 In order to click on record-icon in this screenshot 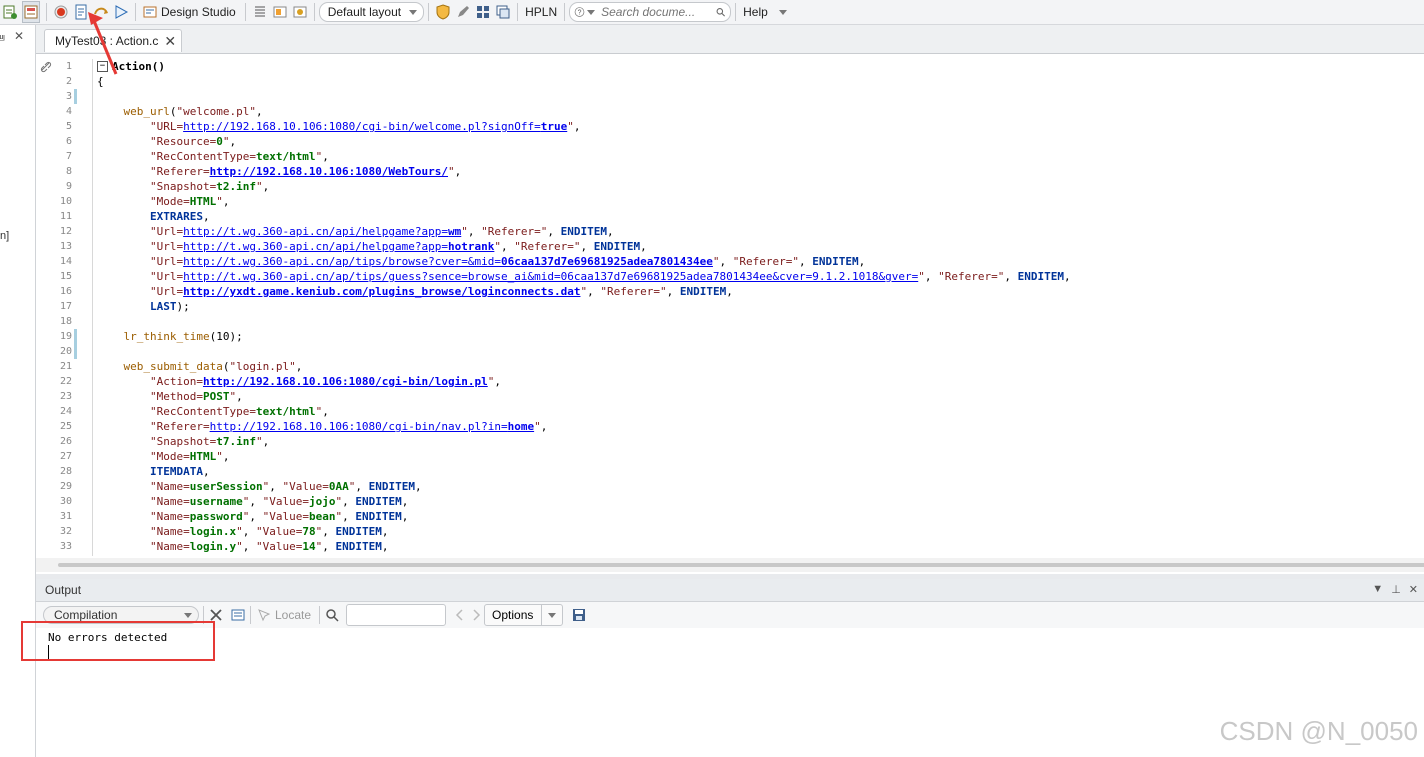, I will do `click(61, 12)`.